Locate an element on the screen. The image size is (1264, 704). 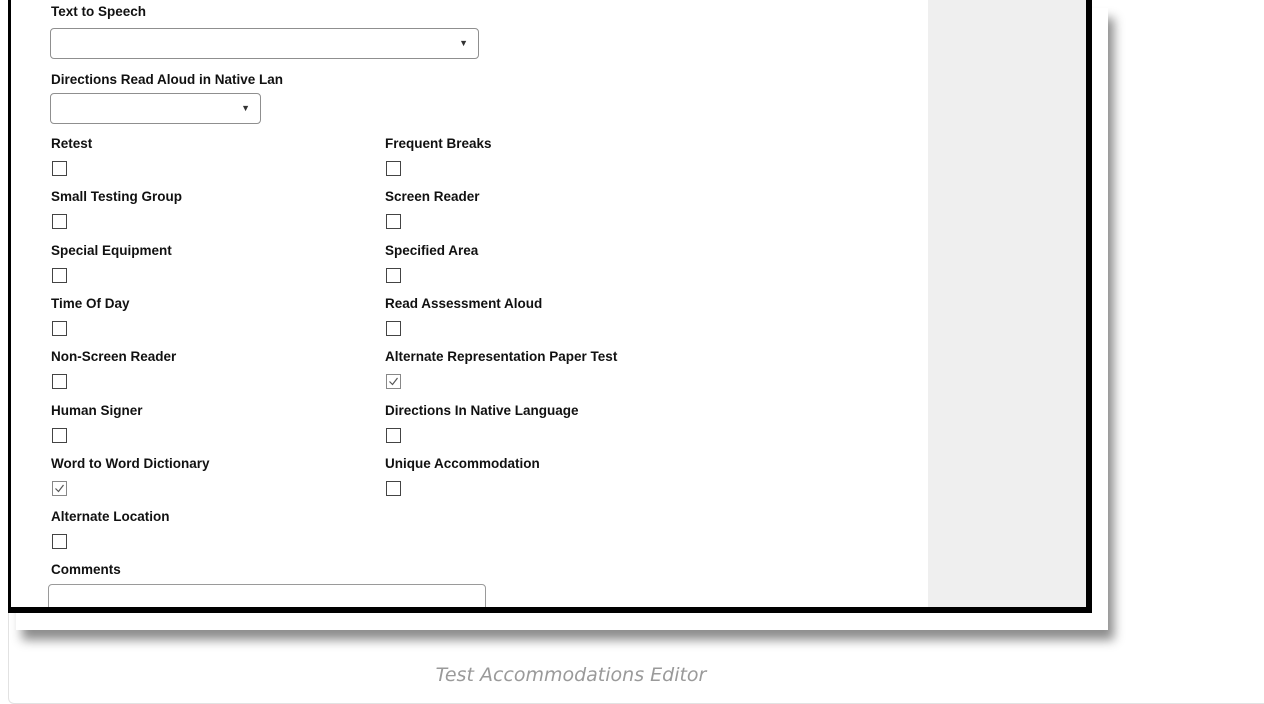
checkbox-label: Directions In Native Language is located at coordinates (482, 410).